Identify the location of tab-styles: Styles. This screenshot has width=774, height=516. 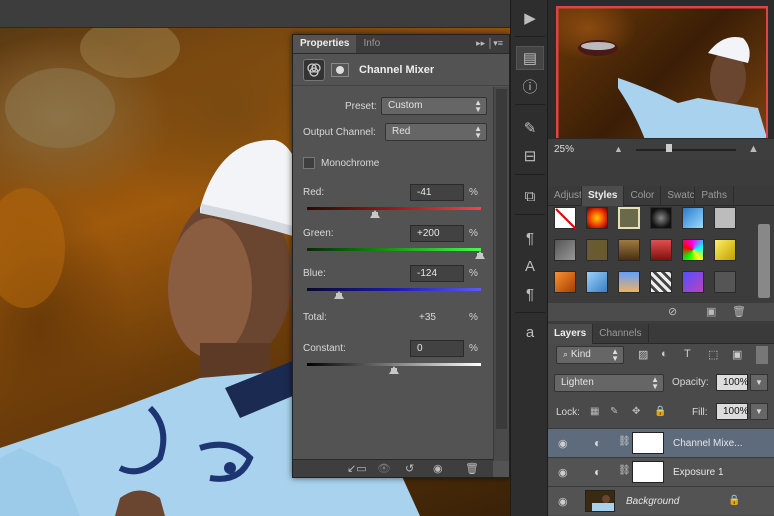
(603, 196).